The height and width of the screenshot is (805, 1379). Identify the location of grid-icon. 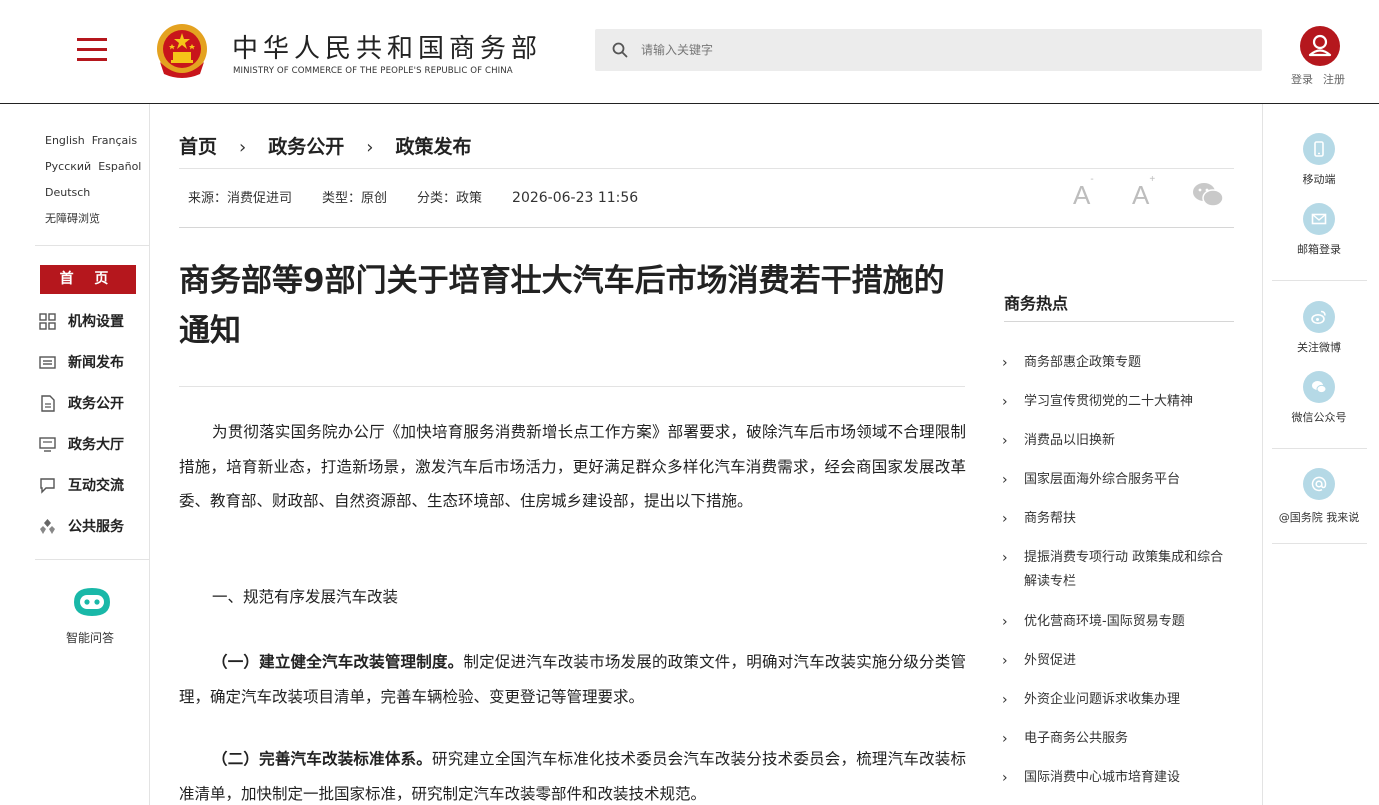
(47, 321).